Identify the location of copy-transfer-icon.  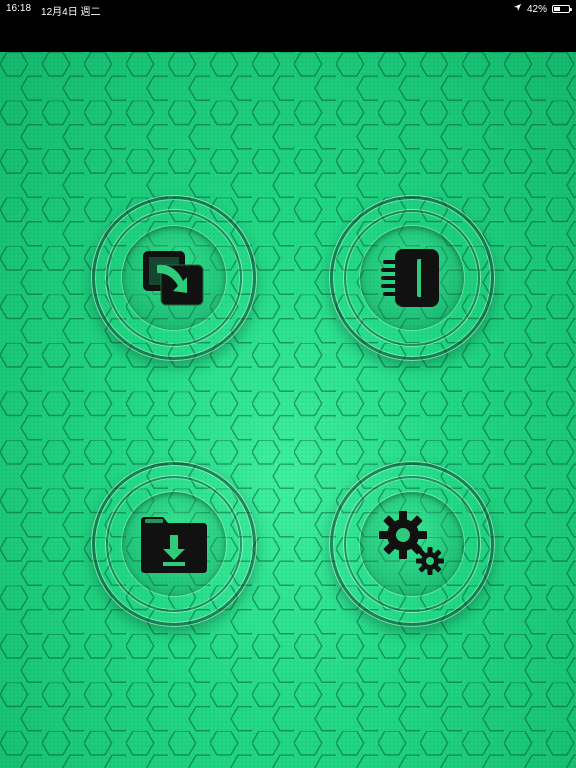
(174, 278).